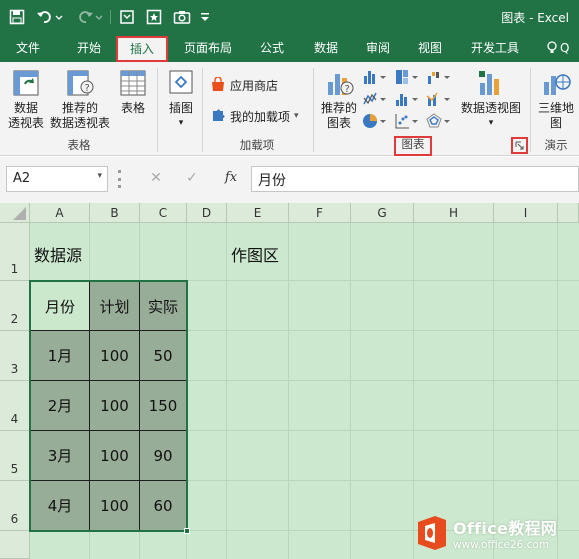 This screenshot has height=559, width=579. I want to click on row-header-1: 1, so click(15, 252).